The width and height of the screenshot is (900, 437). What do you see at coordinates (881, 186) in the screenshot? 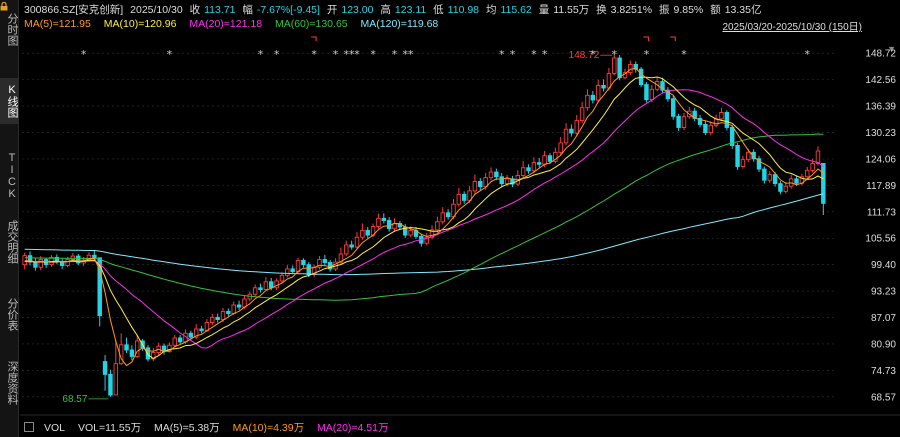
I see `y-tick-label: 117.89` at bounding box center [881, 186].